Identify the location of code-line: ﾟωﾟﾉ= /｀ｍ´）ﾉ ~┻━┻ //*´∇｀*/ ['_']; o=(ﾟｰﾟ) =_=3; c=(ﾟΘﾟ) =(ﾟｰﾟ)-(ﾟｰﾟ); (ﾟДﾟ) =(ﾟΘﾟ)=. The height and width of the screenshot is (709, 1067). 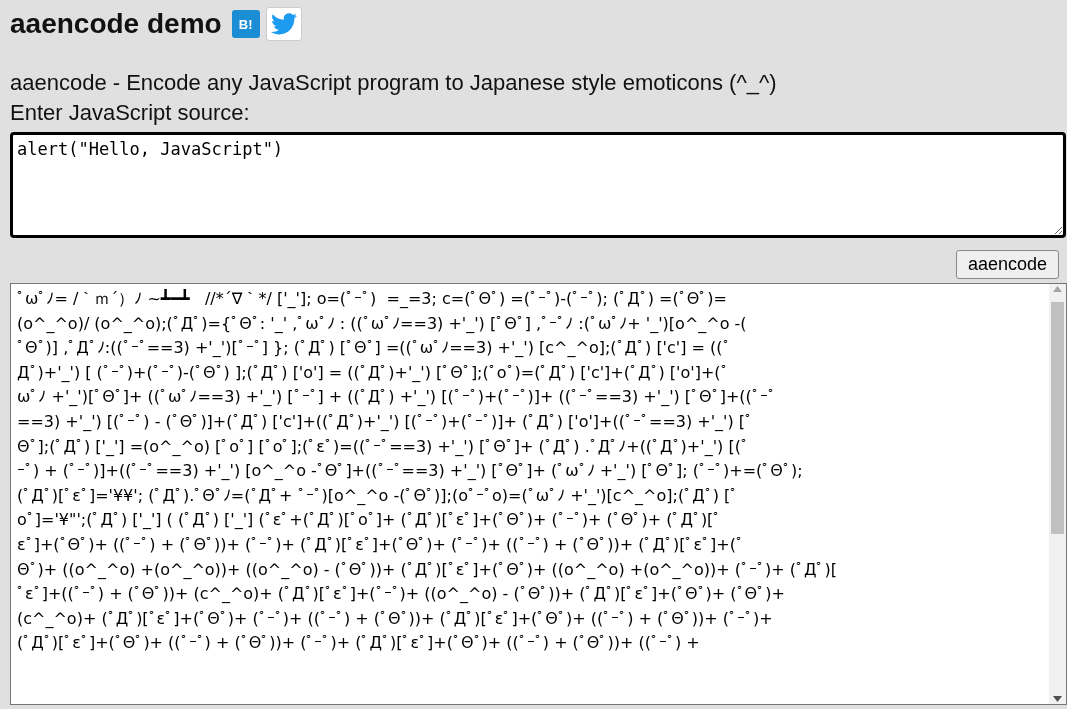
(372, 299).